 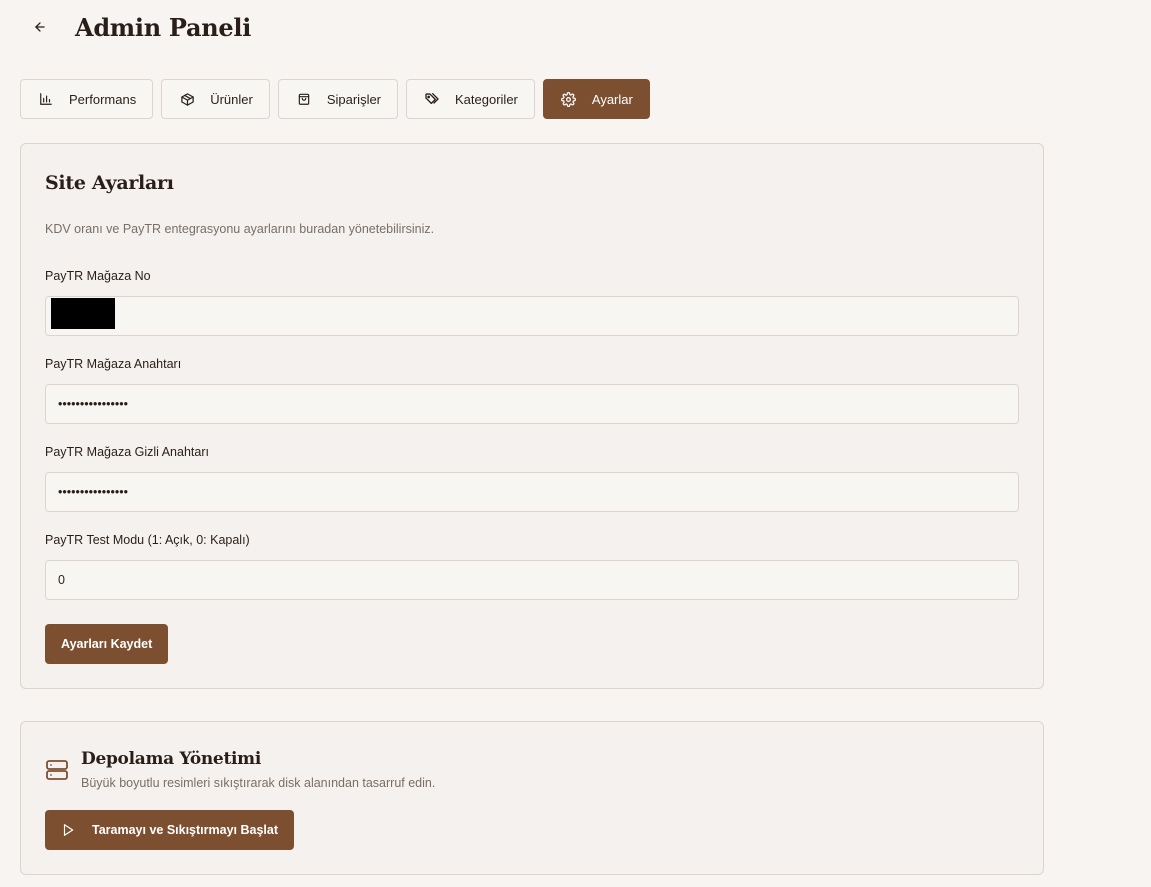 I want to click on save-settings-button: Ayarları Kaydet, so click(x=107, y=644).